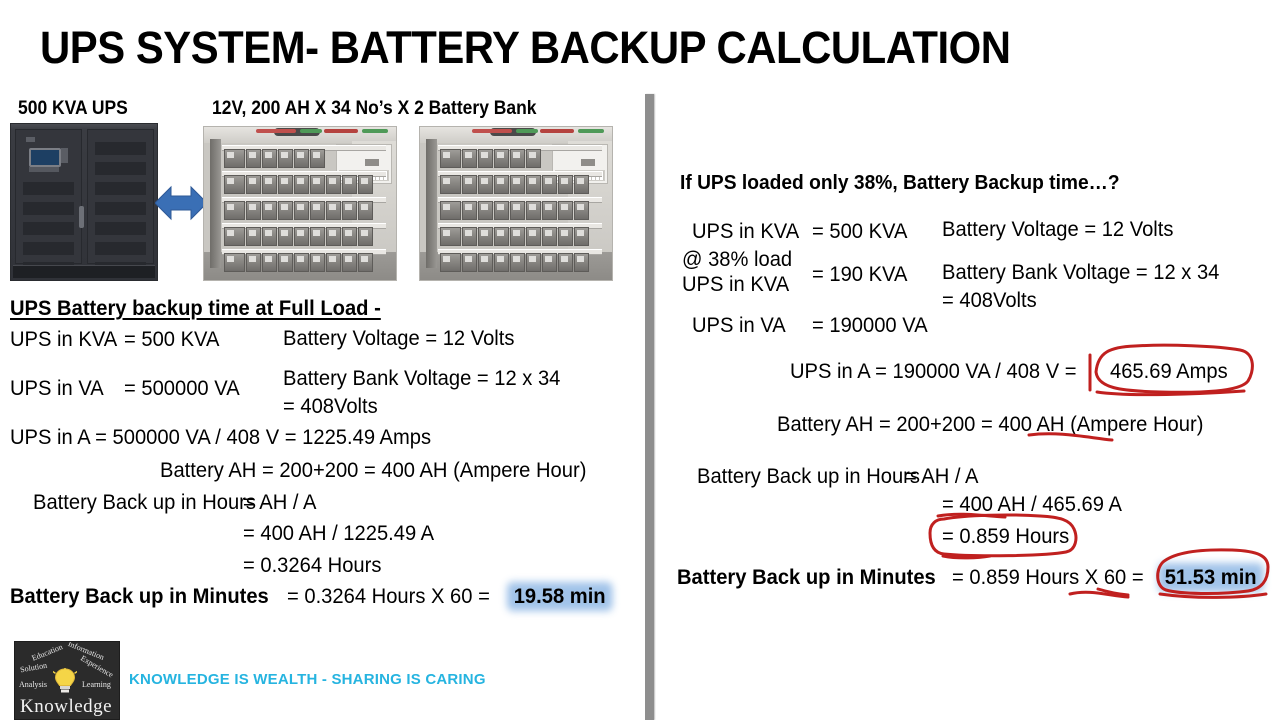 Image resolution: width=1280 pixels, height=720 pixels. Describe the element at coordinates (330, 406) in the screenshot. I see `left-bank-voltage-result: = 408Volts` at that location.